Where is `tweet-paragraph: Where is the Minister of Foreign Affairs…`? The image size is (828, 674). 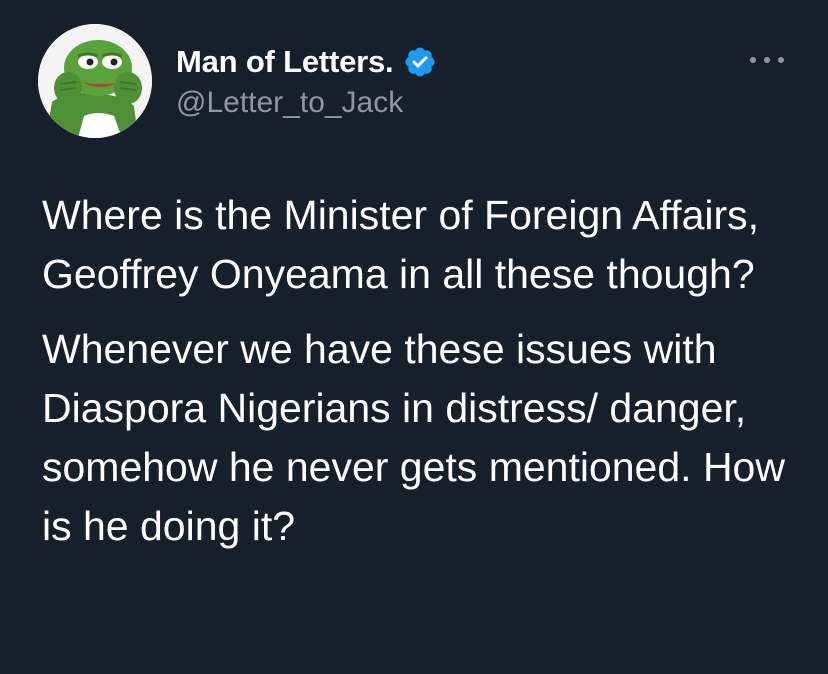
tweet-paragraph: Where is the Minister of Foreign Affairs… is located at coordinates (401, 244).